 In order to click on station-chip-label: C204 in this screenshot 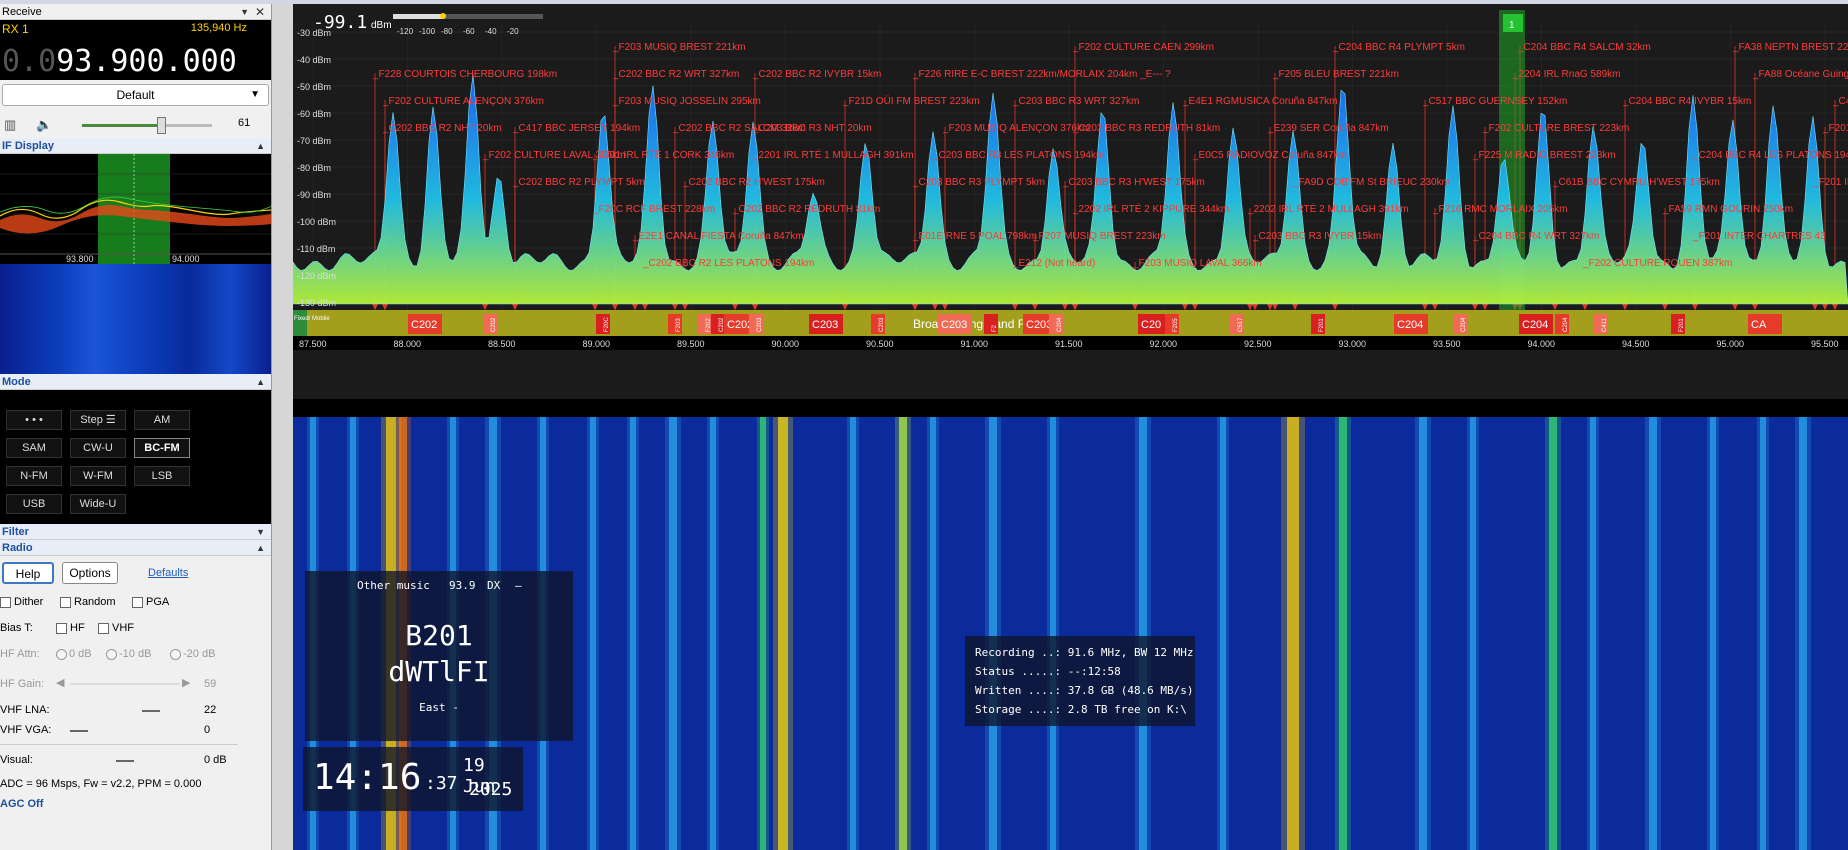, I will do `click(1464, 324)`.